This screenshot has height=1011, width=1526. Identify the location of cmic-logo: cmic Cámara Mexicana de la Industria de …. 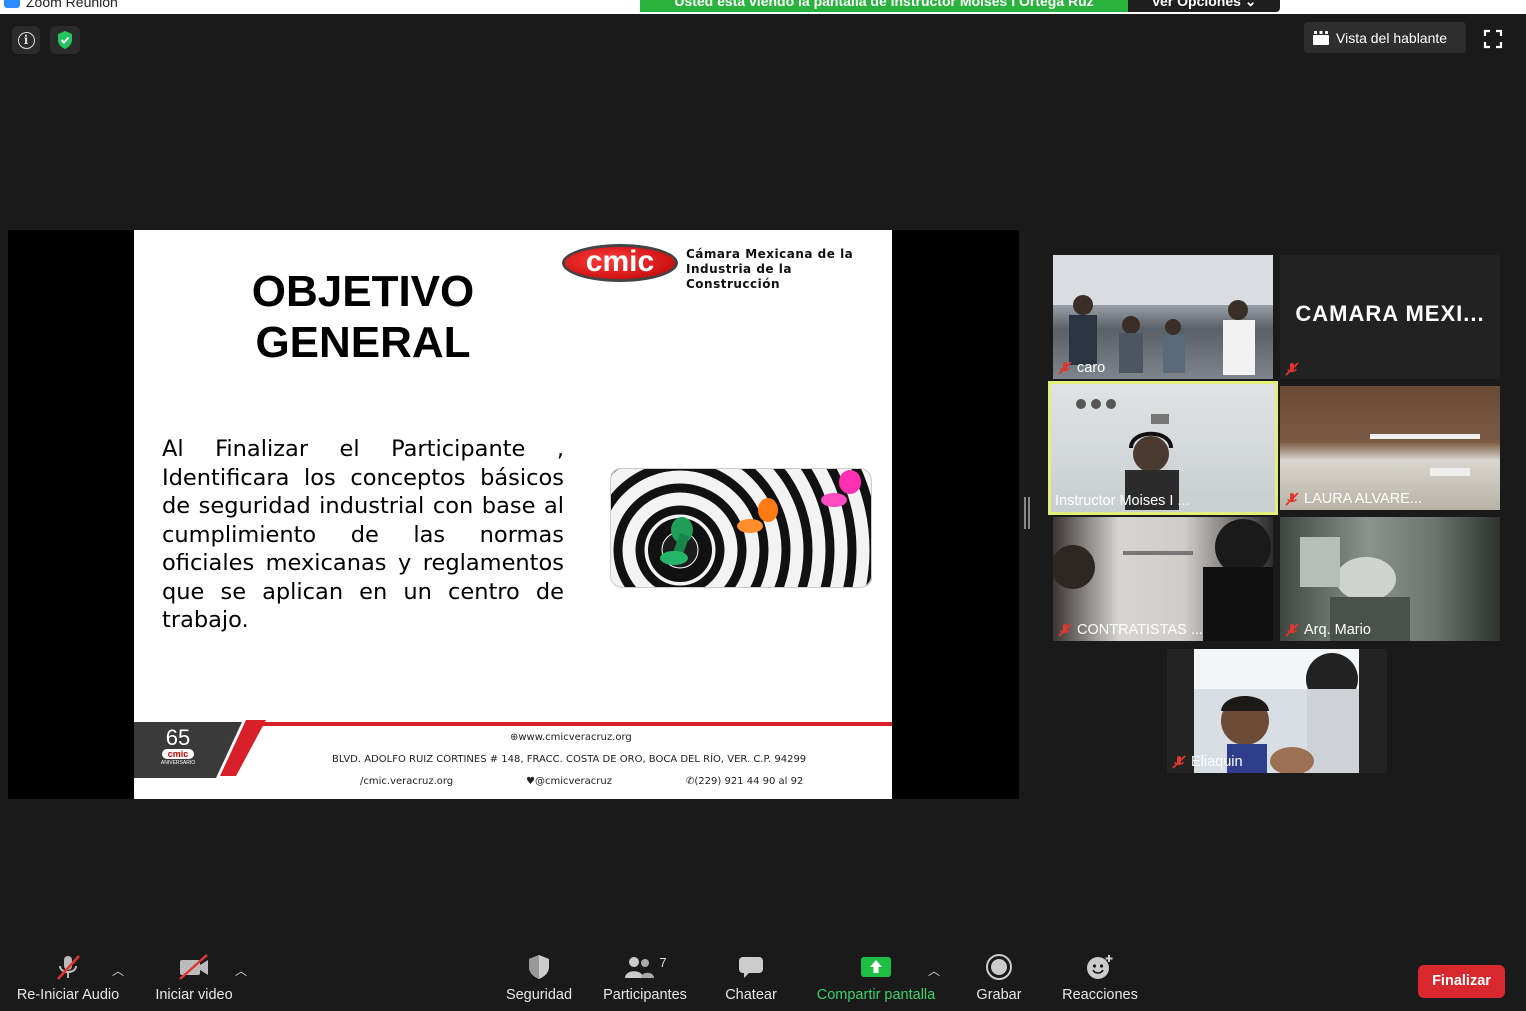
(717, 267).